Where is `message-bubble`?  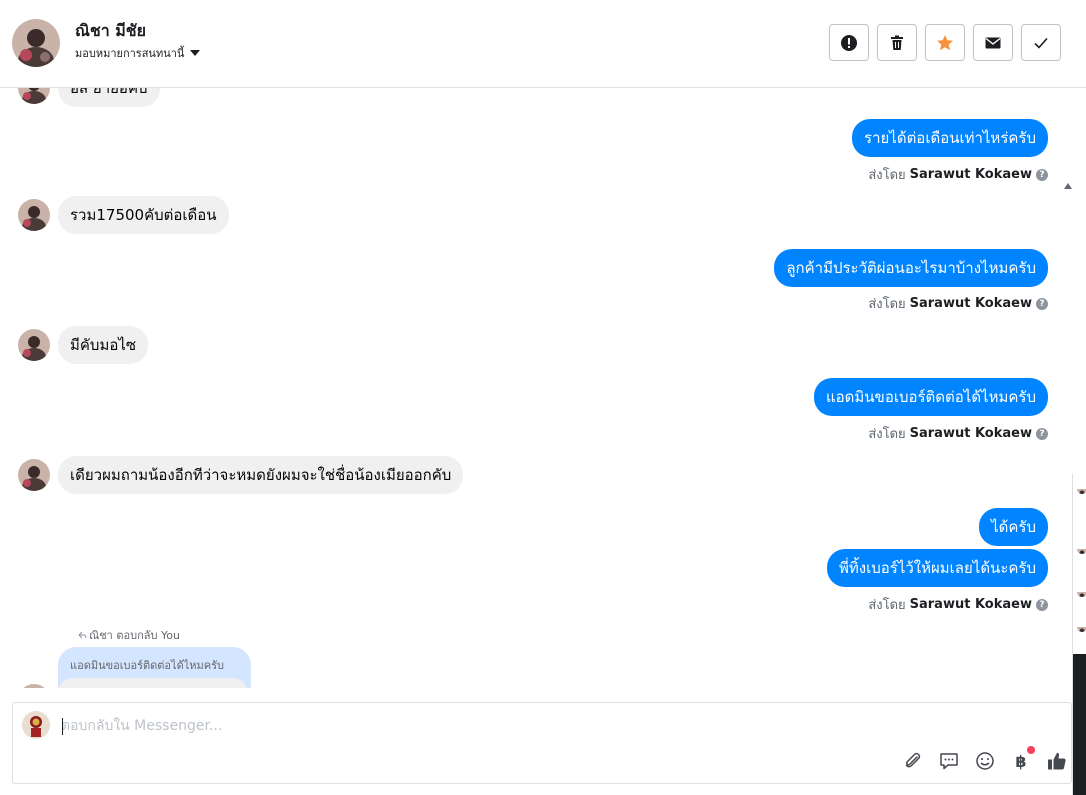
message-bubble is located at coordinates (153, 683).